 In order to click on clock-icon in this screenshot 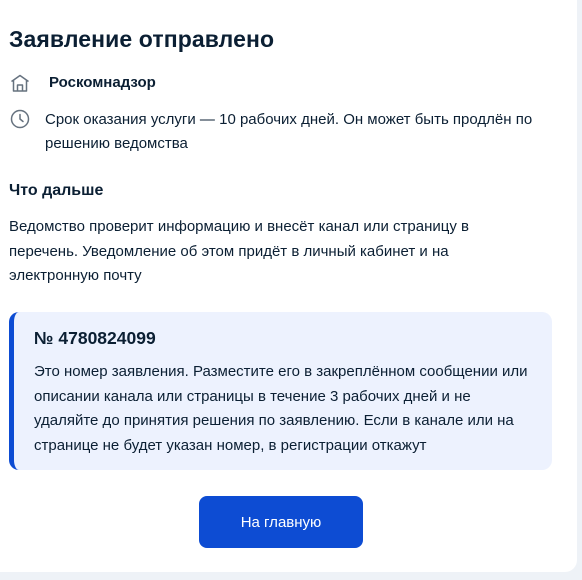, I will do `click(20, 119)`.